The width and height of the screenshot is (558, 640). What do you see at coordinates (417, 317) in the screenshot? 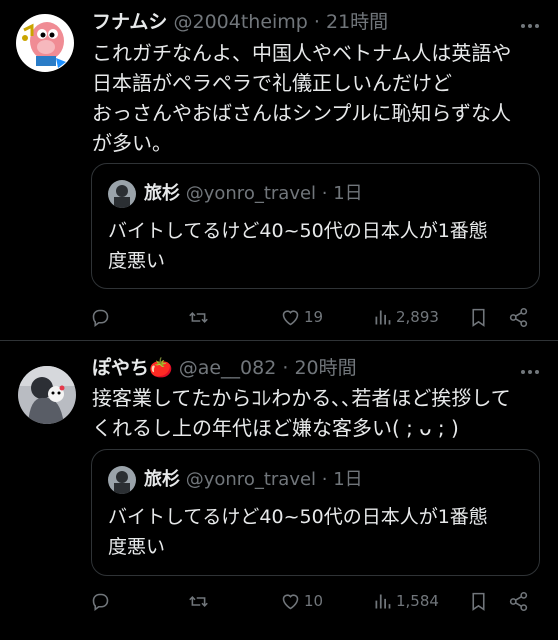
I see `view-count: 2,893` at bounding box center [417, 317].